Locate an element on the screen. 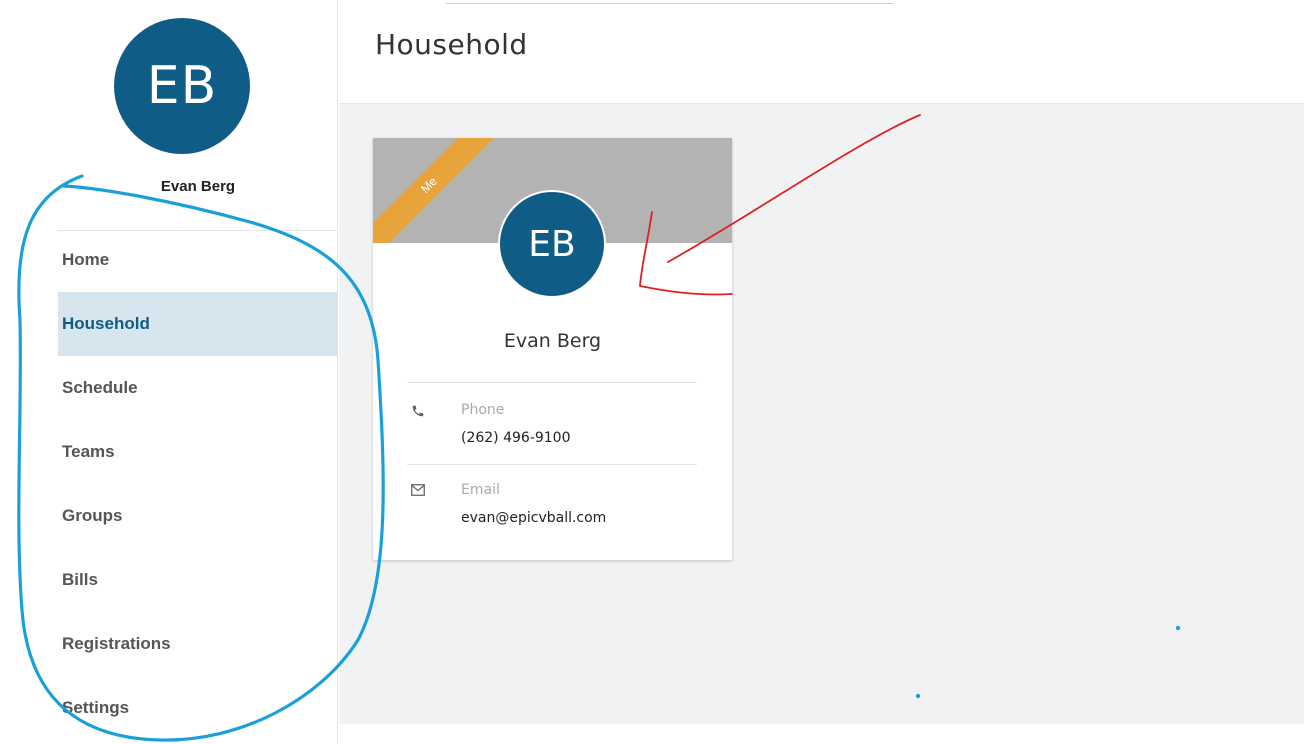 The height and width of the screenshot is (744, 1304). sidebar-item-household: Household is located at coordinates (197, 324).